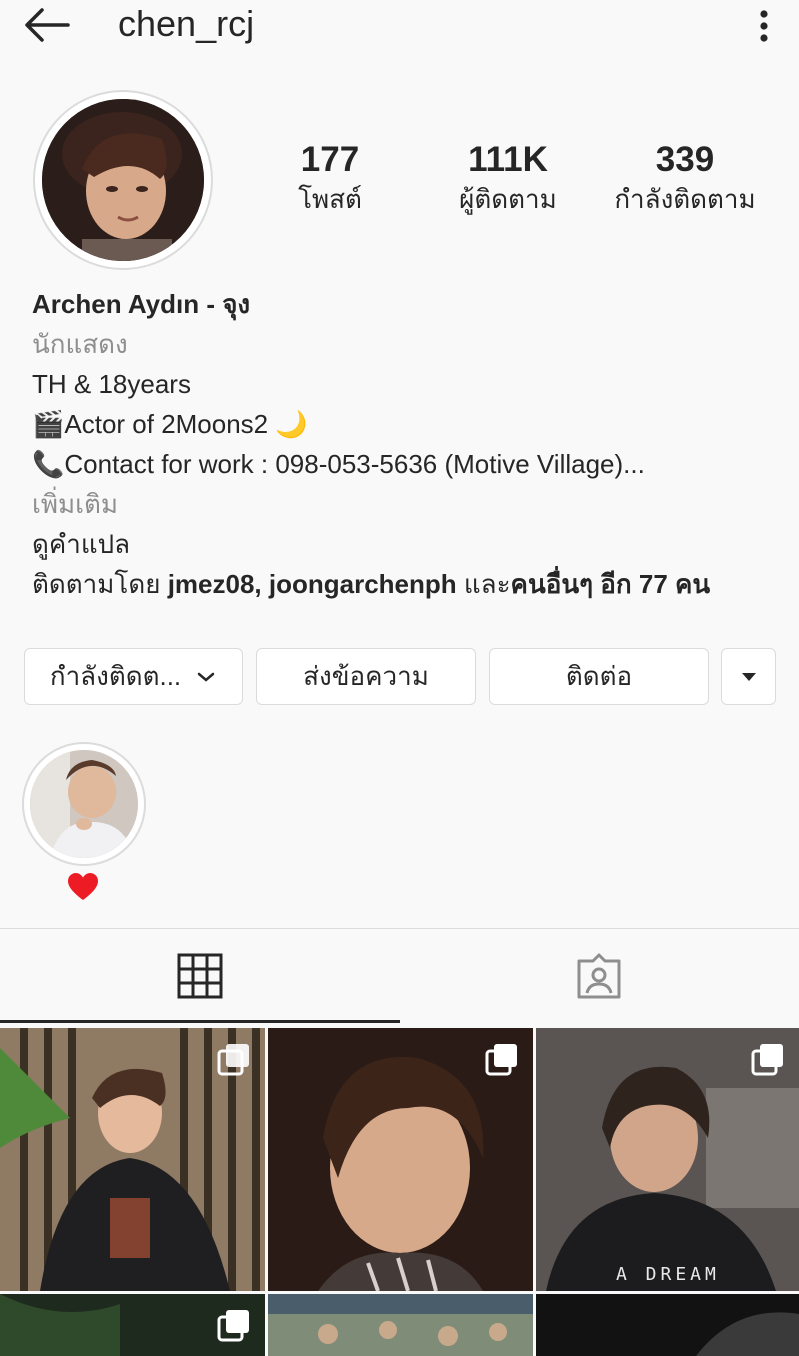  I want to click on chevron-down-icon, so click(206, 677).